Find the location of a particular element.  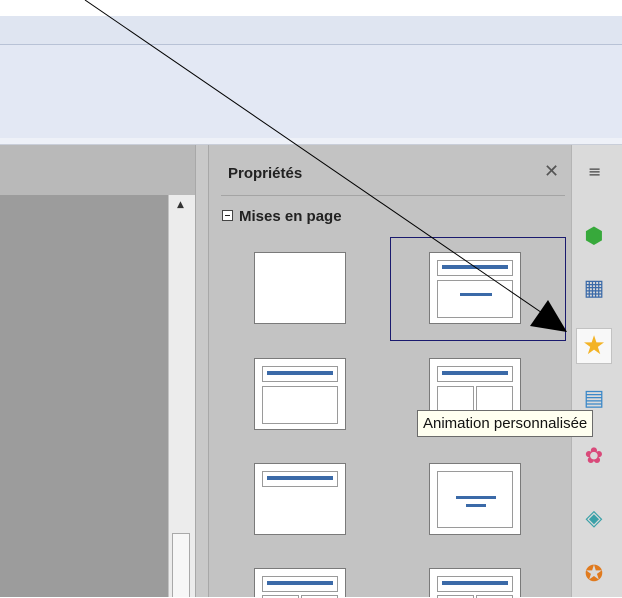

cube-icon: ⬢ is located at coordinates (594, 236).